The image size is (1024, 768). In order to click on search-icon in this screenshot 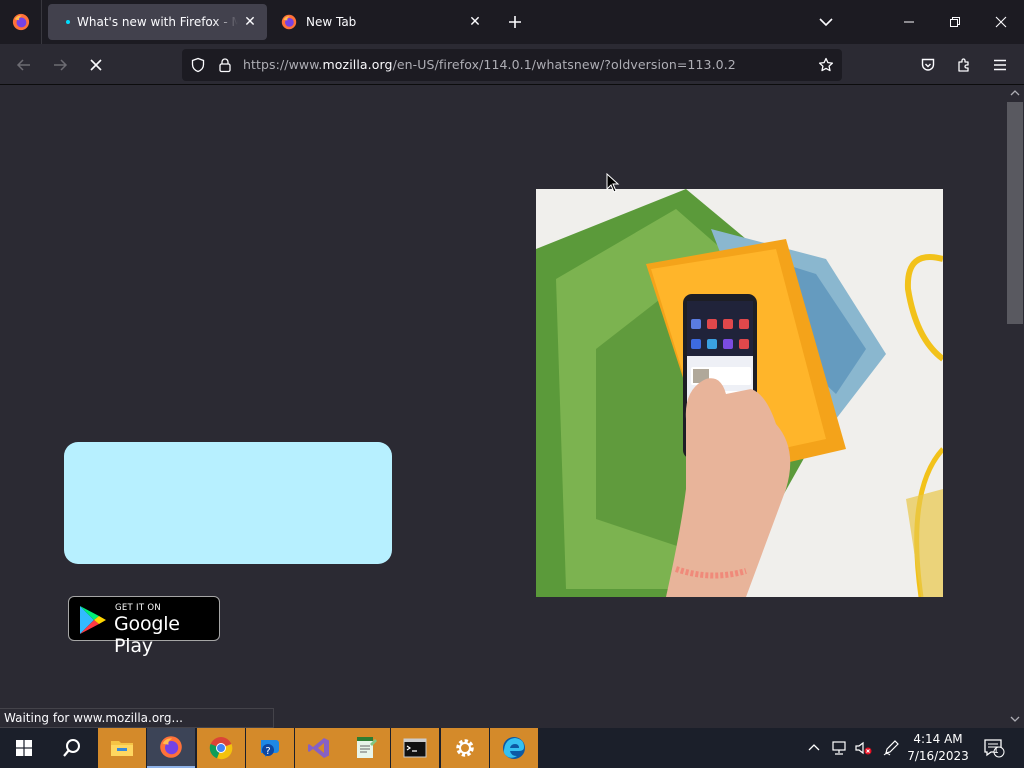, I will do `click(71, 748)`.